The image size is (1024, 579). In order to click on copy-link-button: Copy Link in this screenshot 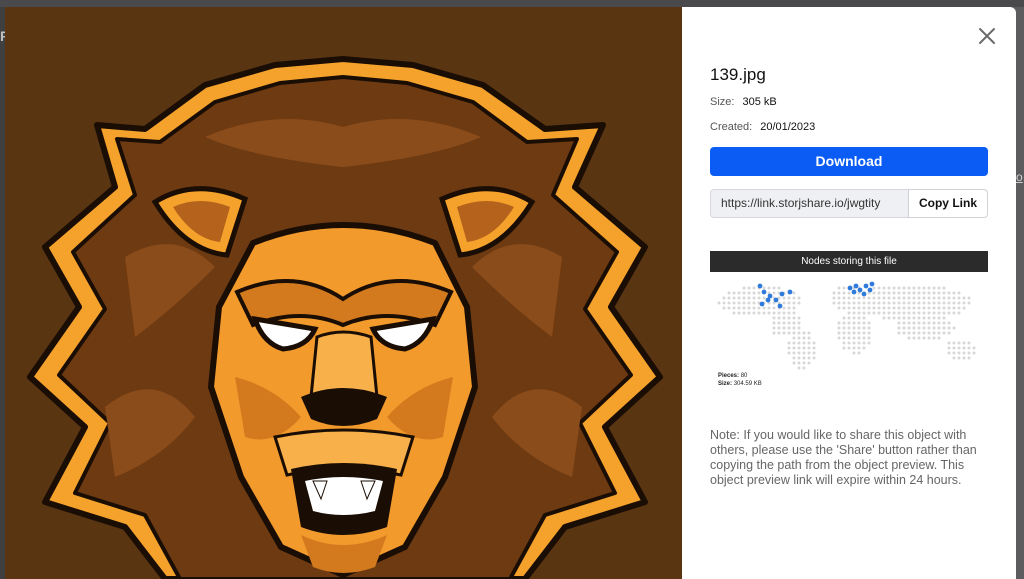, I will do `click(948, 203)`.